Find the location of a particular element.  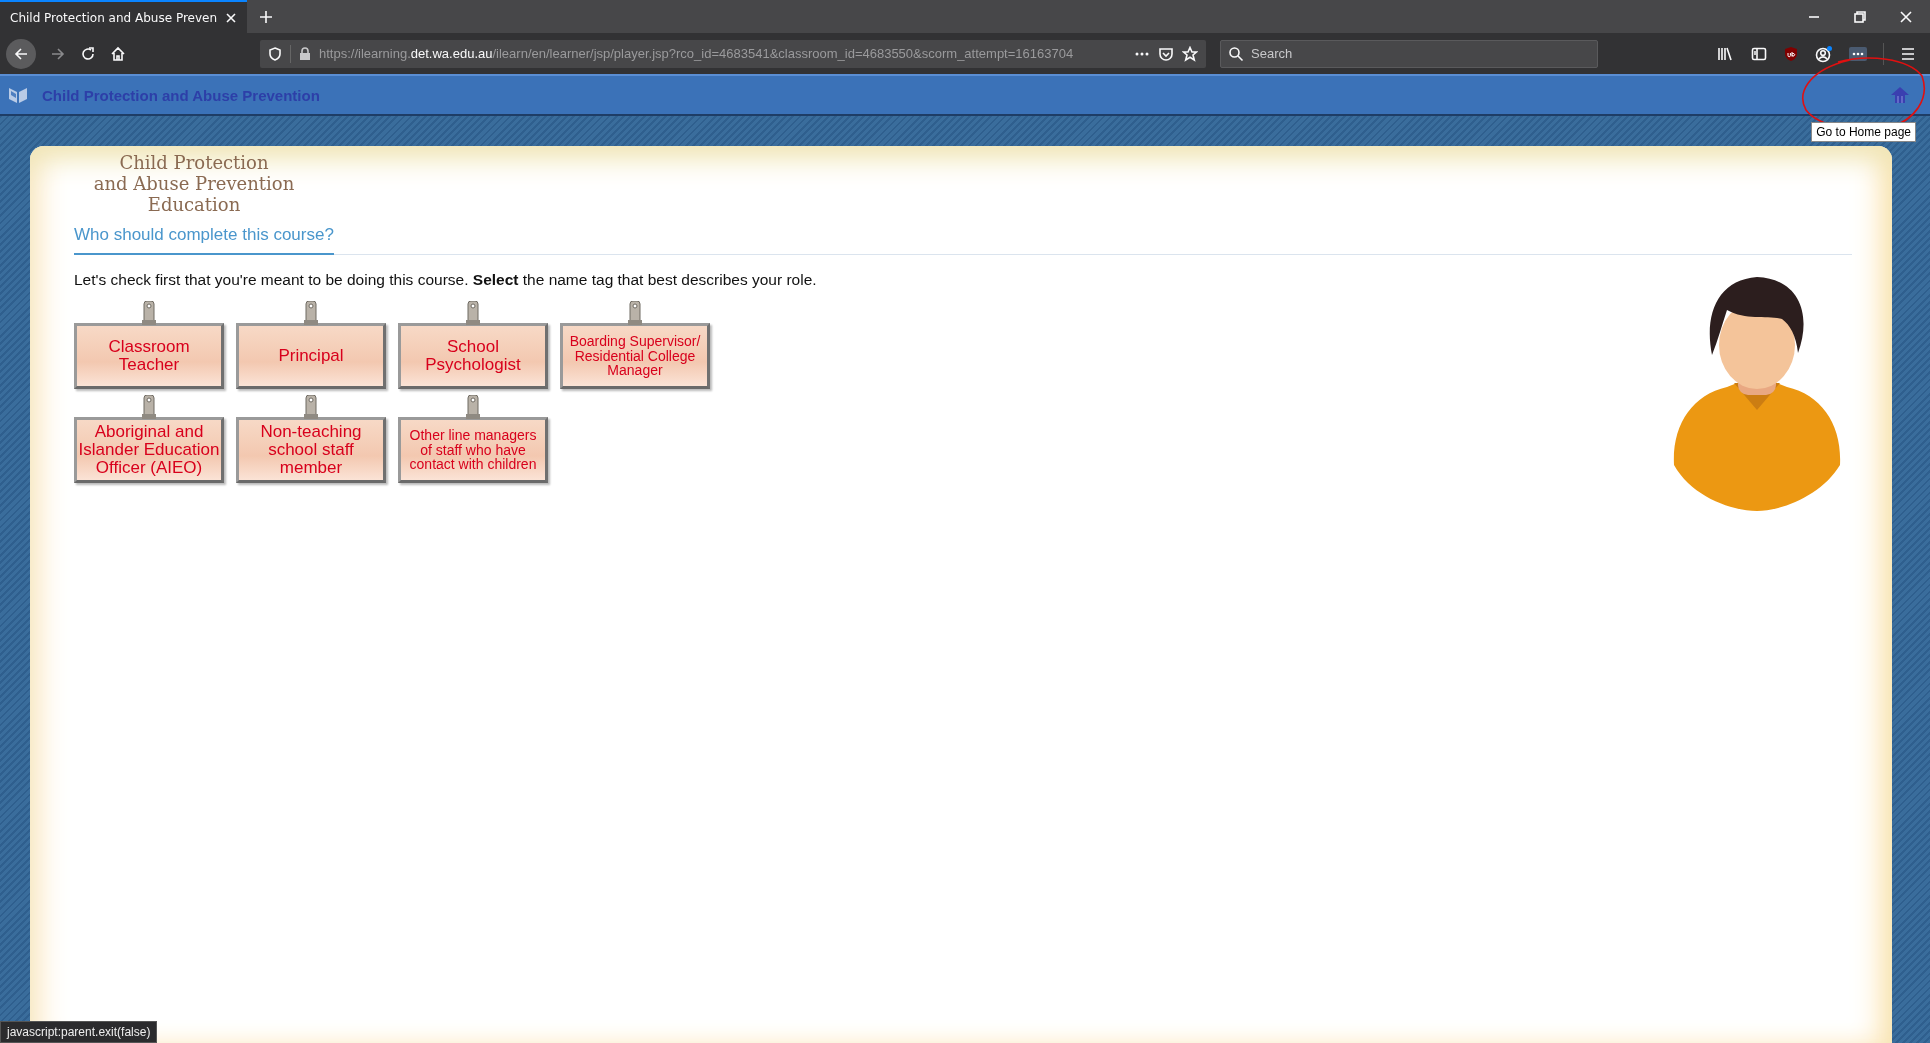

address-field: https://ilearning.det.wa.edu.au/ilearn/en/learner/jsp/player.jsp?rco_id=4683541&classroom_id=4683550&scorm_attempt=16163704 is located at coordinates (733, 53).